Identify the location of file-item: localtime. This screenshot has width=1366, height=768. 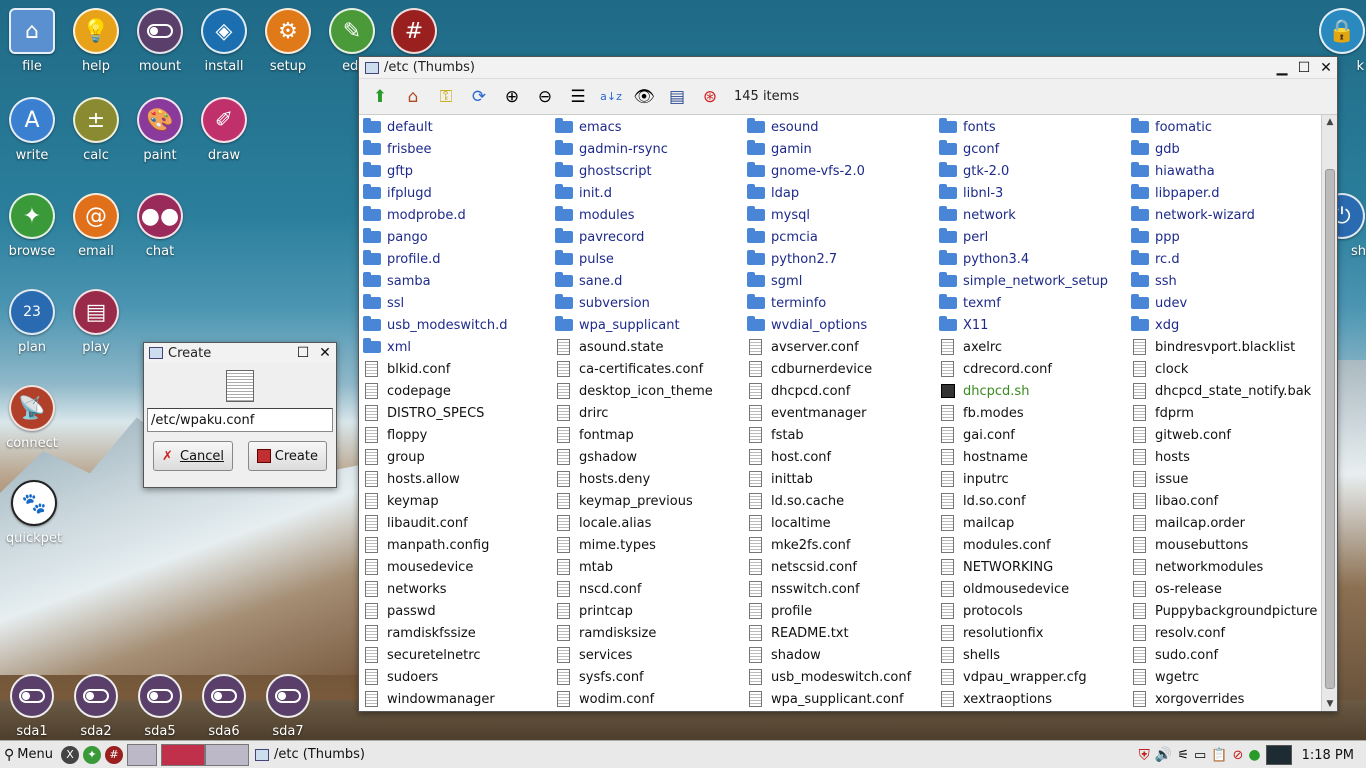
(839, 523).